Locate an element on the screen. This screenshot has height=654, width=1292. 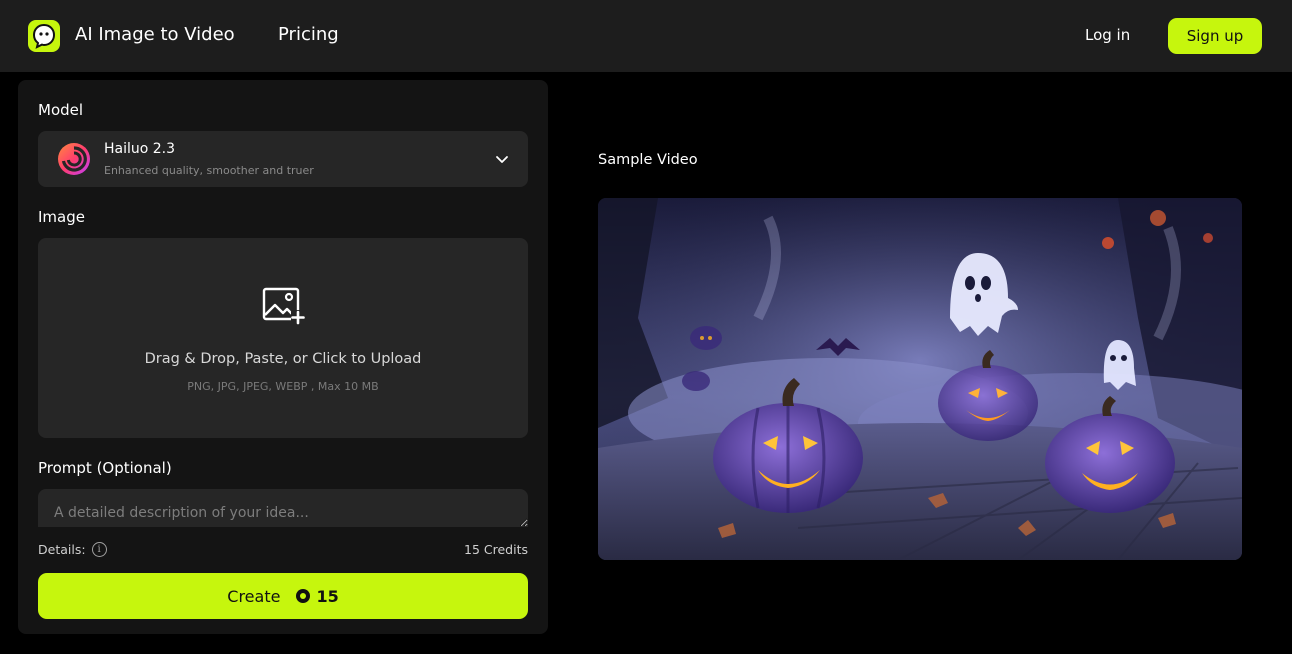
chevron-down-icon is located at coordinates (502, 159).